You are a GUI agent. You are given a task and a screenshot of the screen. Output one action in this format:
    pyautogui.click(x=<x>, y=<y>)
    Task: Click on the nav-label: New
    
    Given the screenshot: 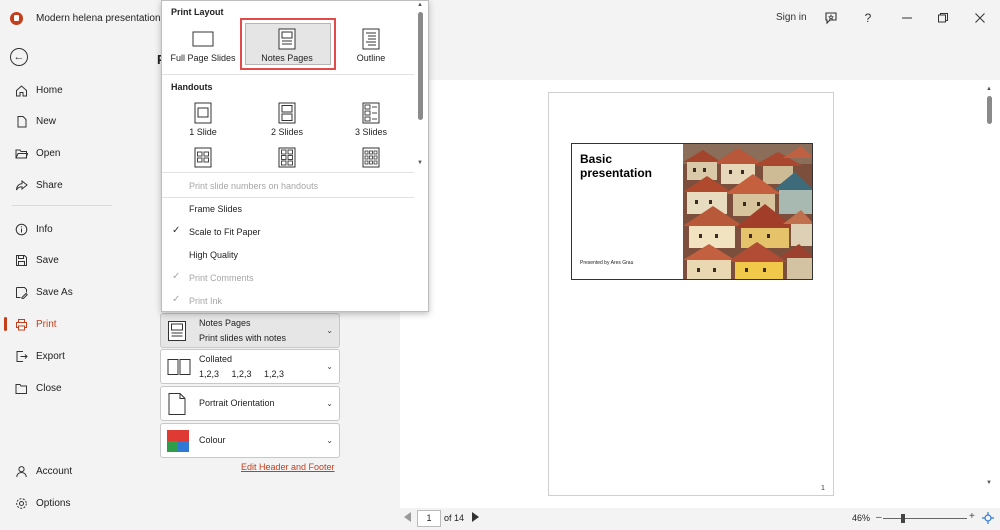 What is the action you would take?
    pyautogui.click(x=46, y=121)
    